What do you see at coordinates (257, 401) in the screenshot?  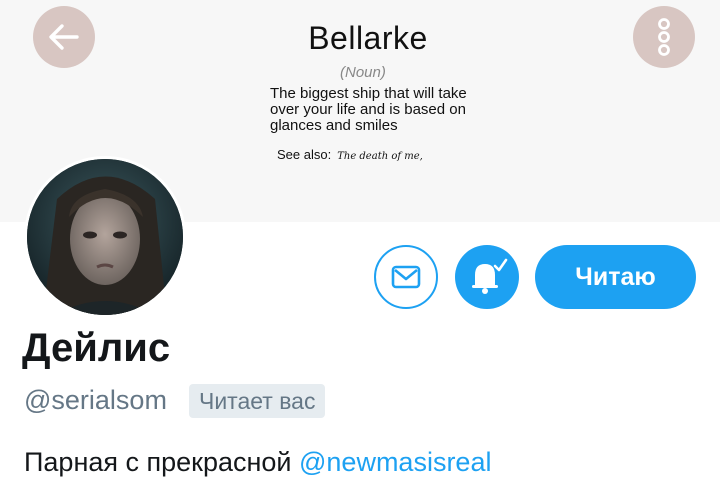 I see `follows-you-badge: Читает вас` at bounding box center [257, 401].